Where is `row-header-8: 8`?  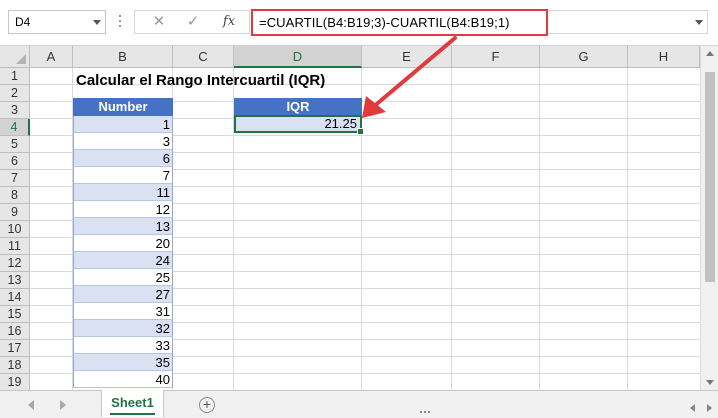
row-header-8: 8 is located at coordinates (15, 195).